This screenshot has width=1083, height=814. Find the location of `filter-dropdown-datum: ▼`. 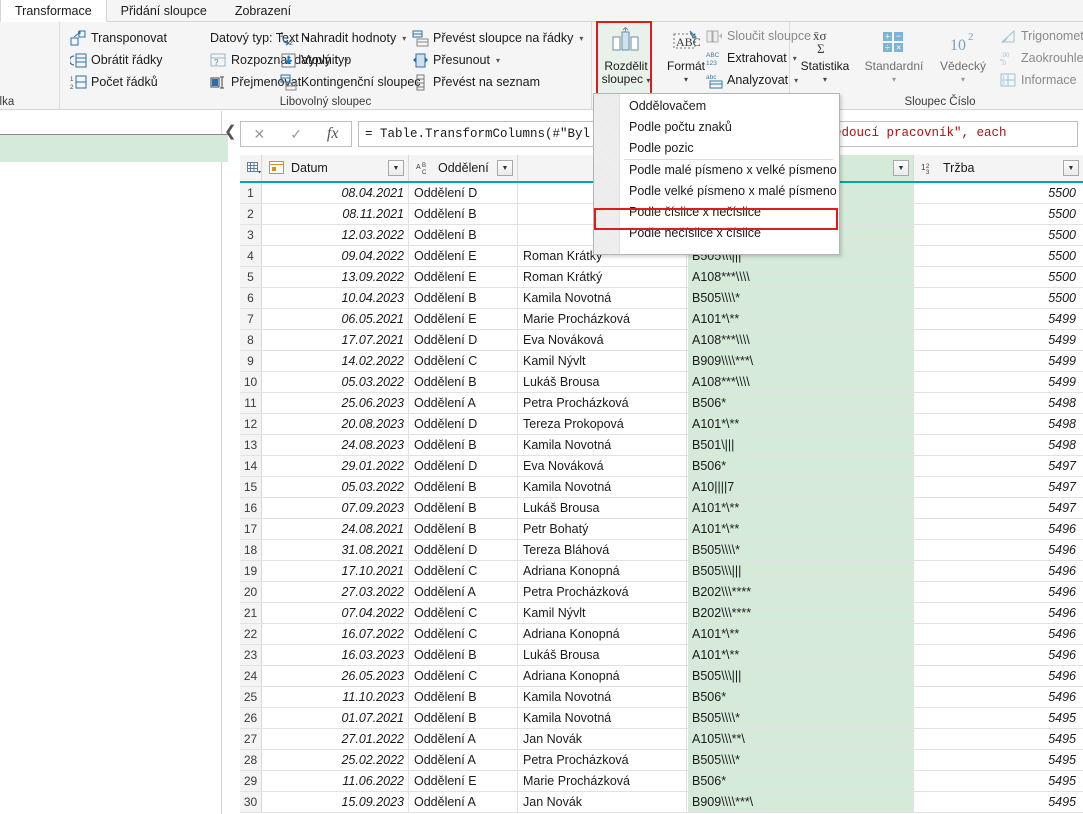

filter-dropdown-datum: ▼ is located at coordinates (396, 168).